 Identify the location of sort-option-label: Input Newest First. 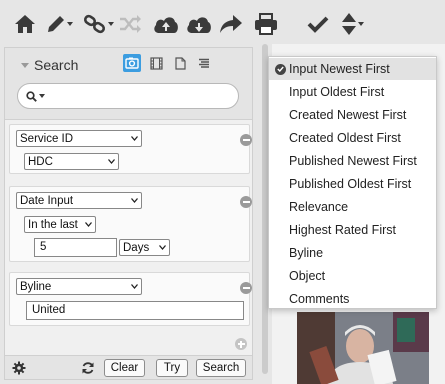
(339, 69).